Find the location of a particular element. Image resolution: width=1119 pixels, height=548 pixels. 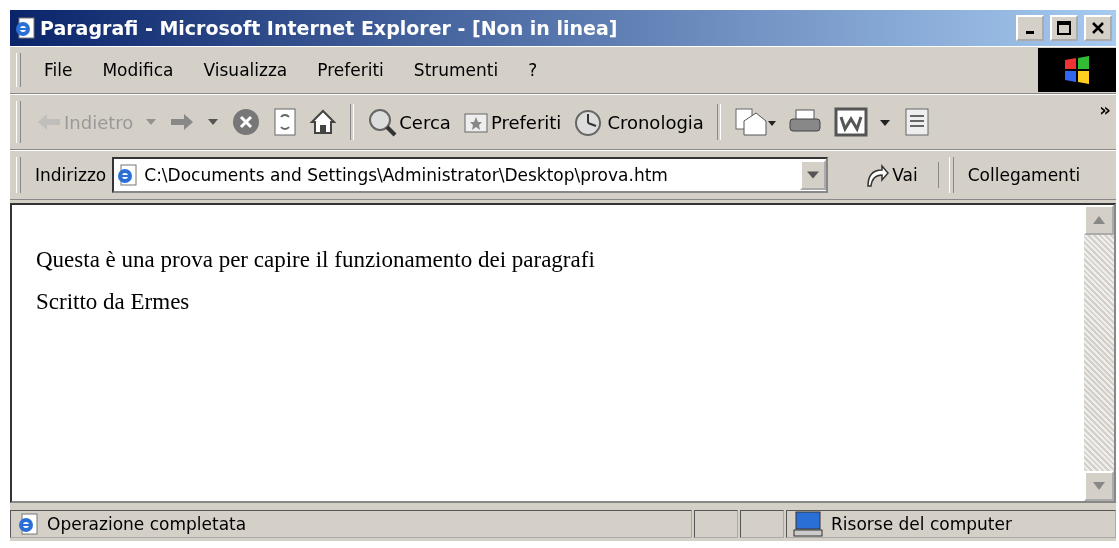

computer-icon is located at coordinates (808, 524).